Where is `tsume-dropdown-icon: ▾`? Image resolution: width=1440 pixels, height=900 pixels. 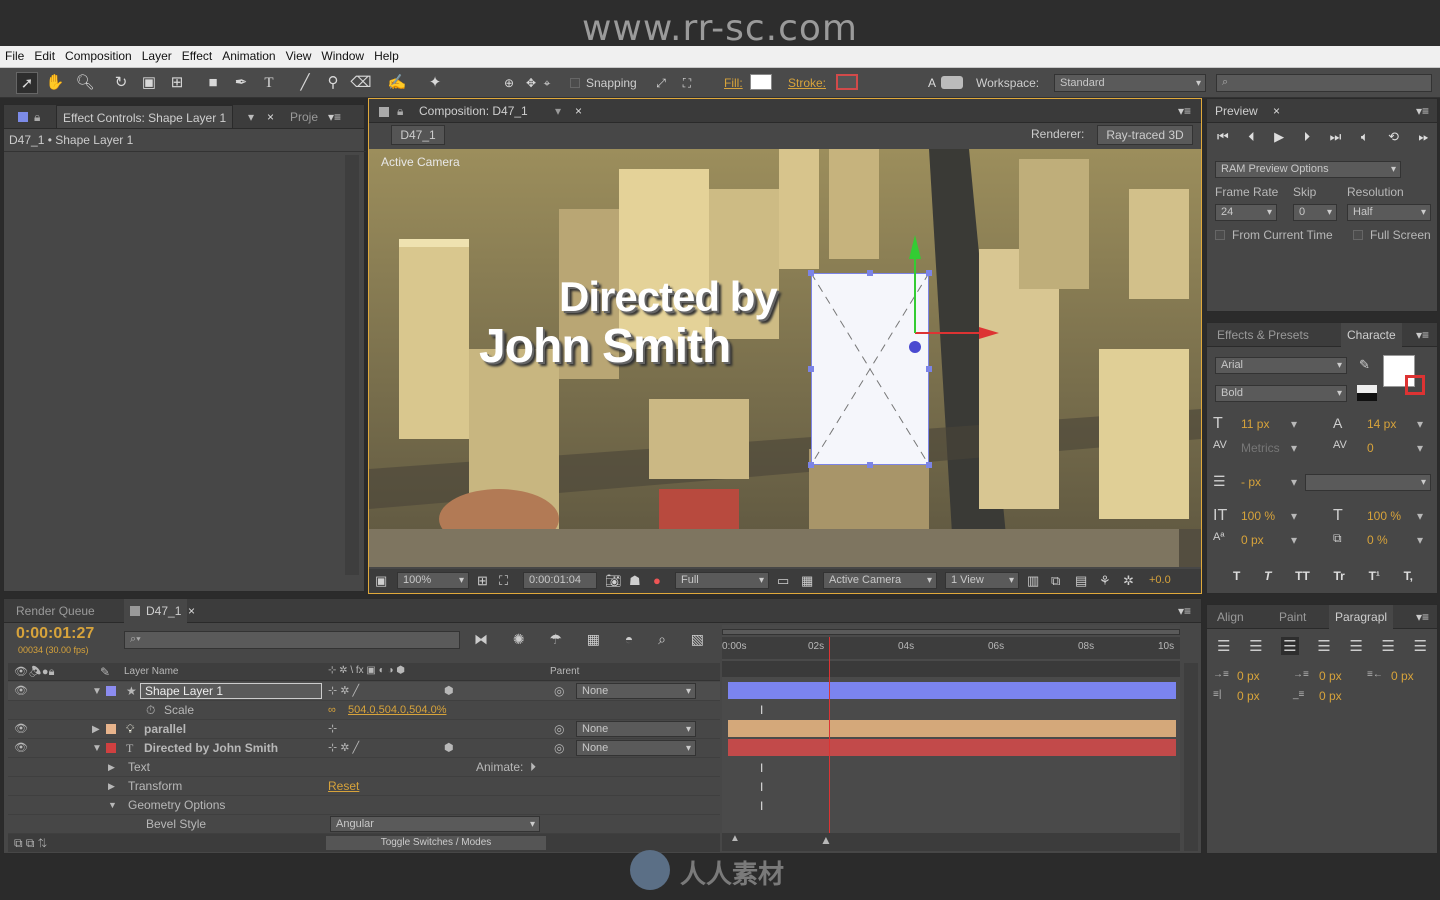 tsume-dropdown-icon: ▾ is located at coordinates (1420, 540).